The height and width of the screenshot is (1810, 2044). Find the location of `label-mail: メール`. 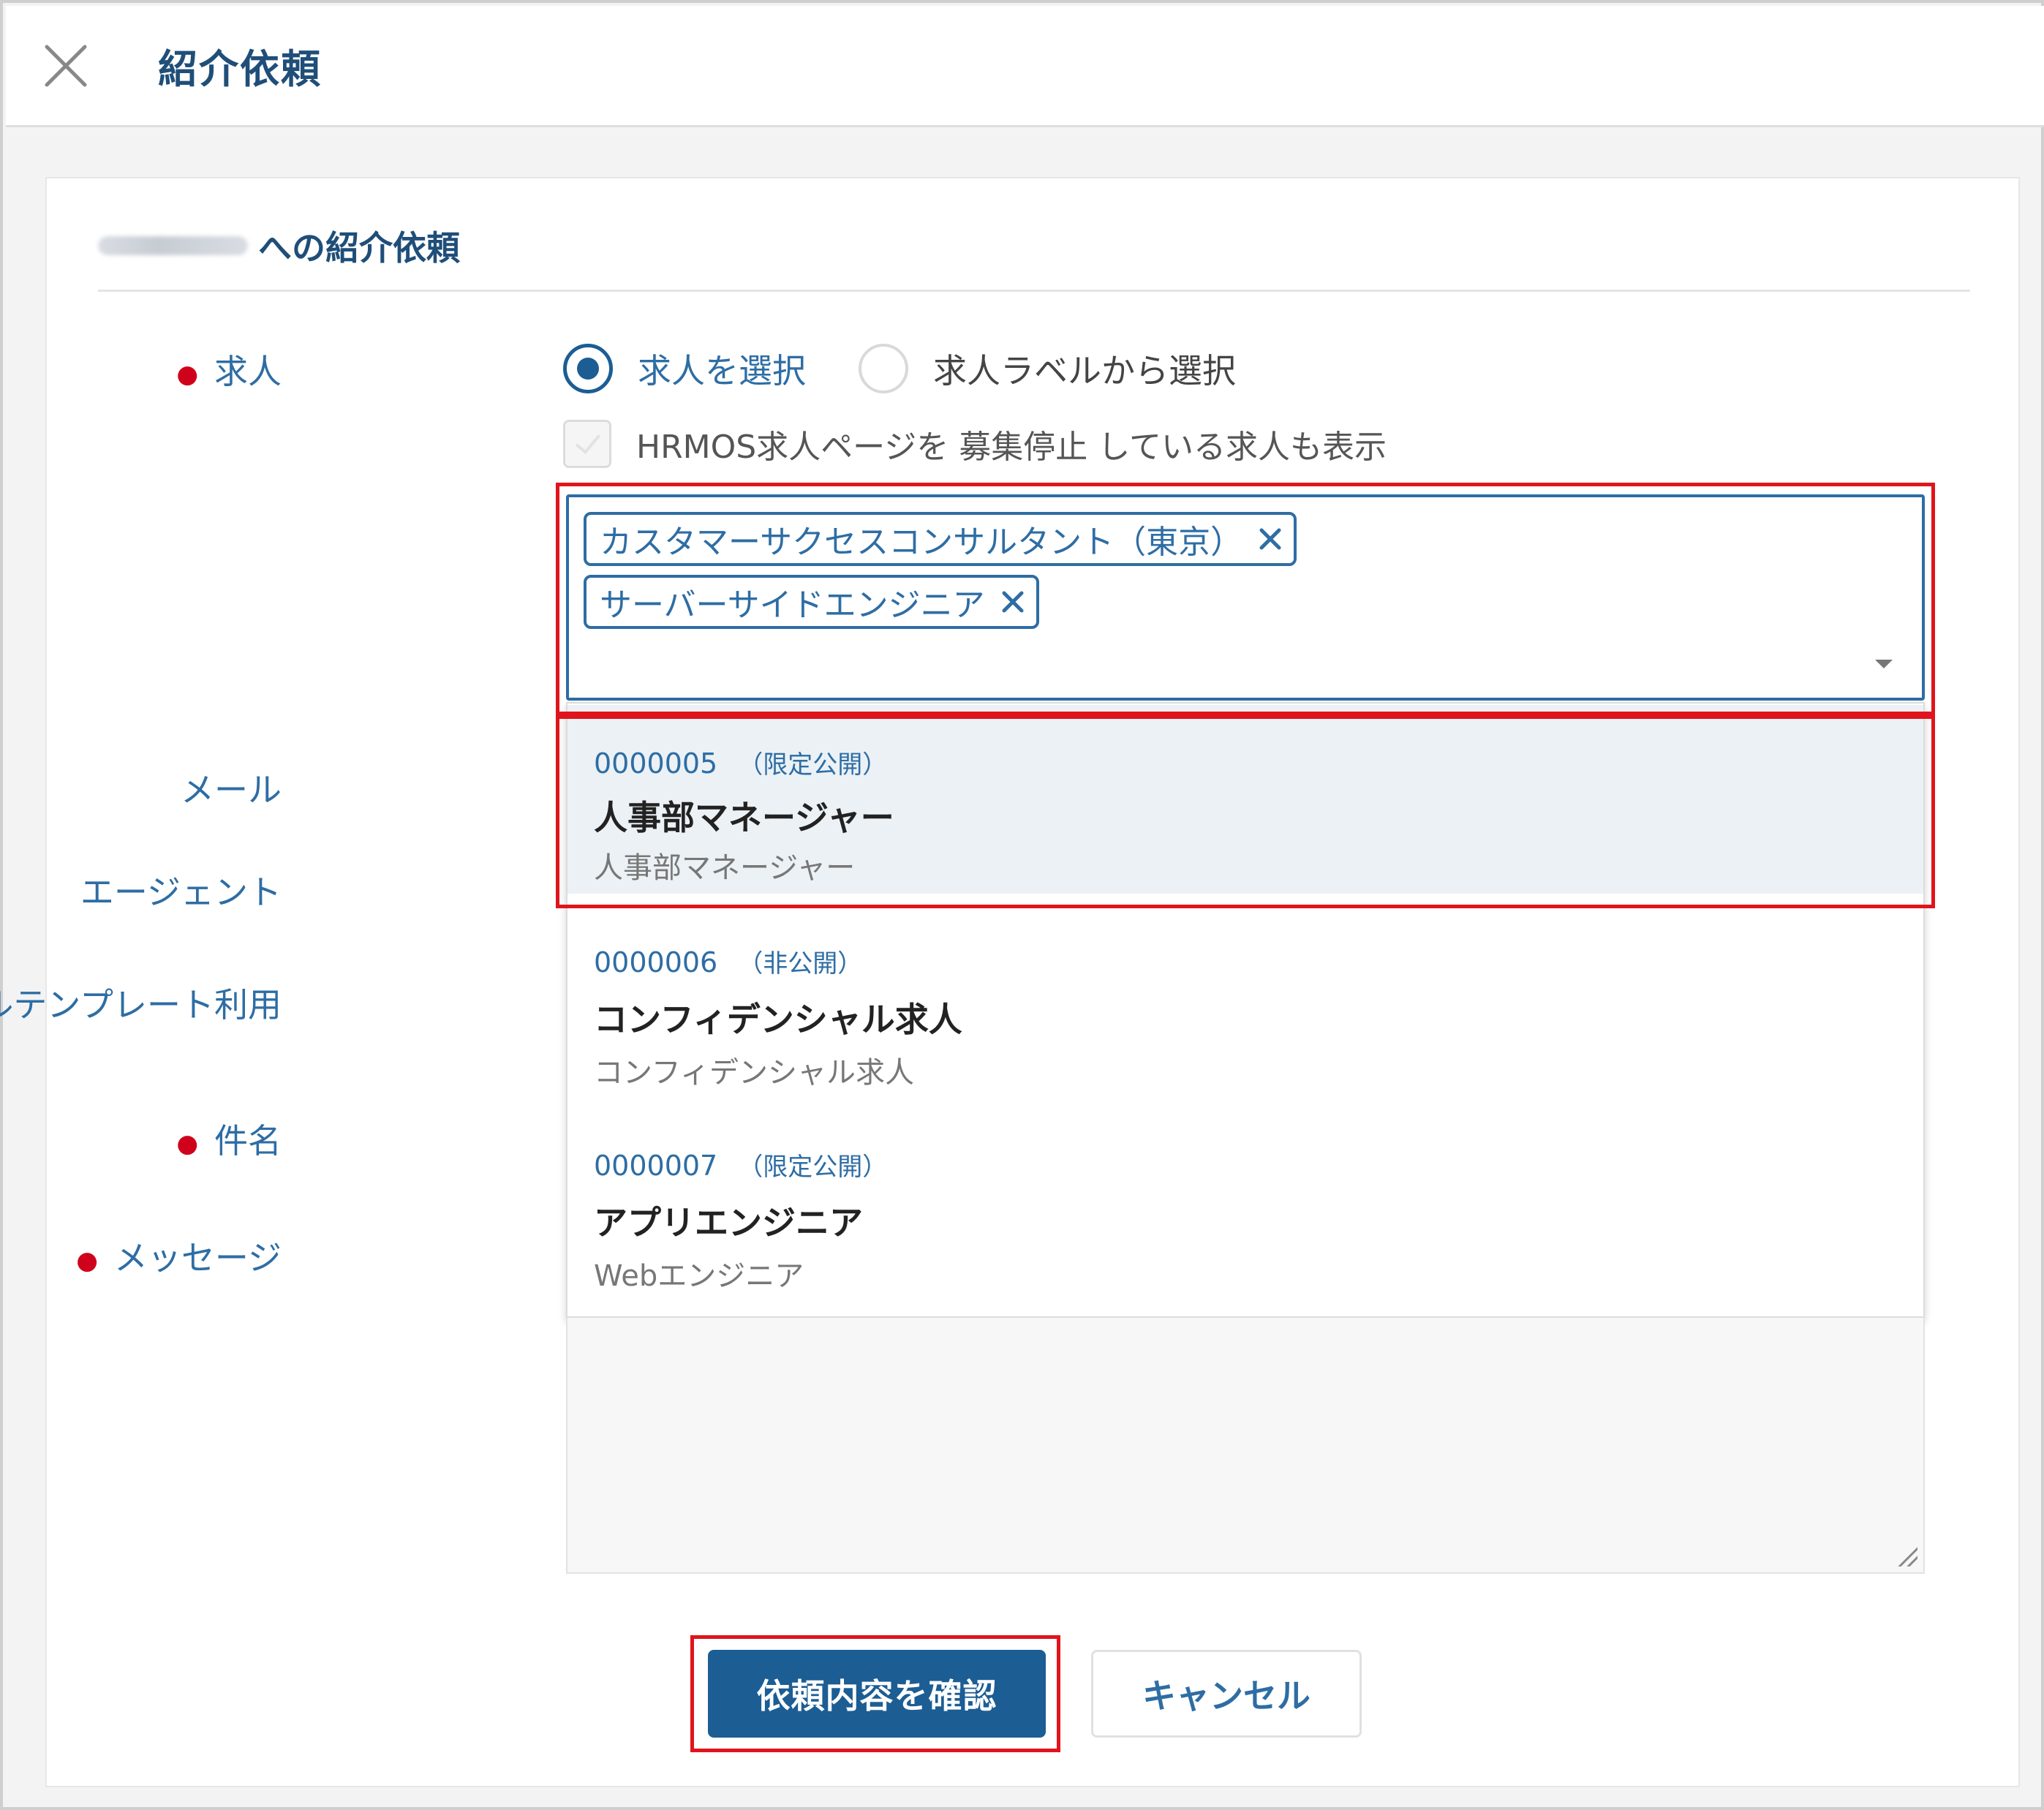

label-mail: メール is located at coordinates (232, 790).